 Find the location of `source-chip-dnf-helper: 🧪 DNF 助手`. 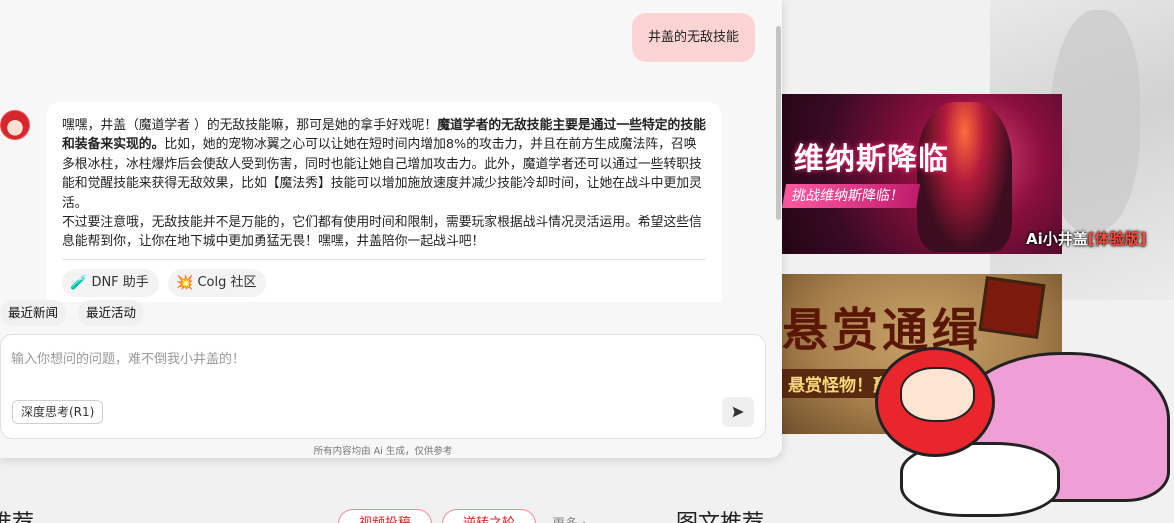

source-chip-dnf-helper: 🧪 DNF 助手 is located at coordinates (110, 283).